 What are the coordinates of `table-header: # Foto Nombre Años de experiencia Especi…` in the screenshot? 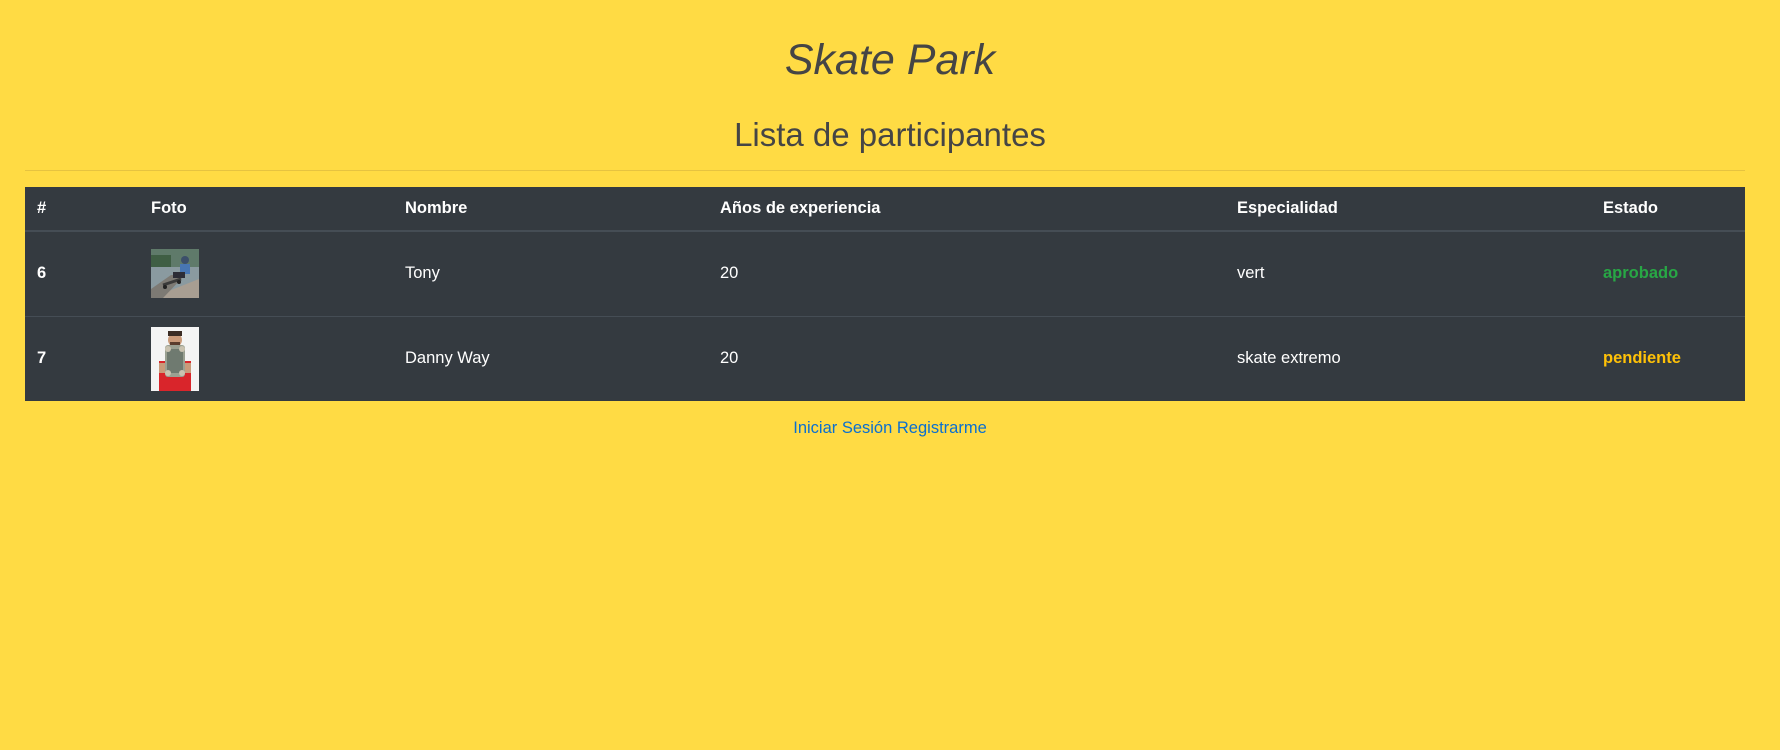 It's located at (885, 209).